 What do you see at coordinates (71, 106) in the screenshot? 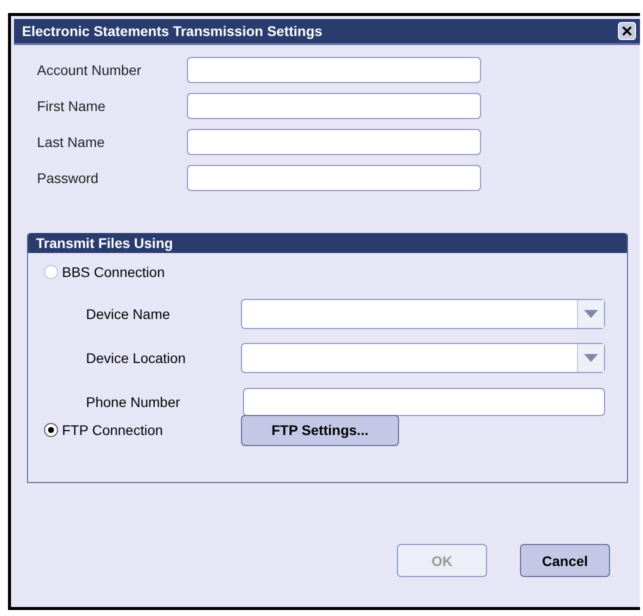
I see `field-label: First Name` at bounding box center [71, 106].